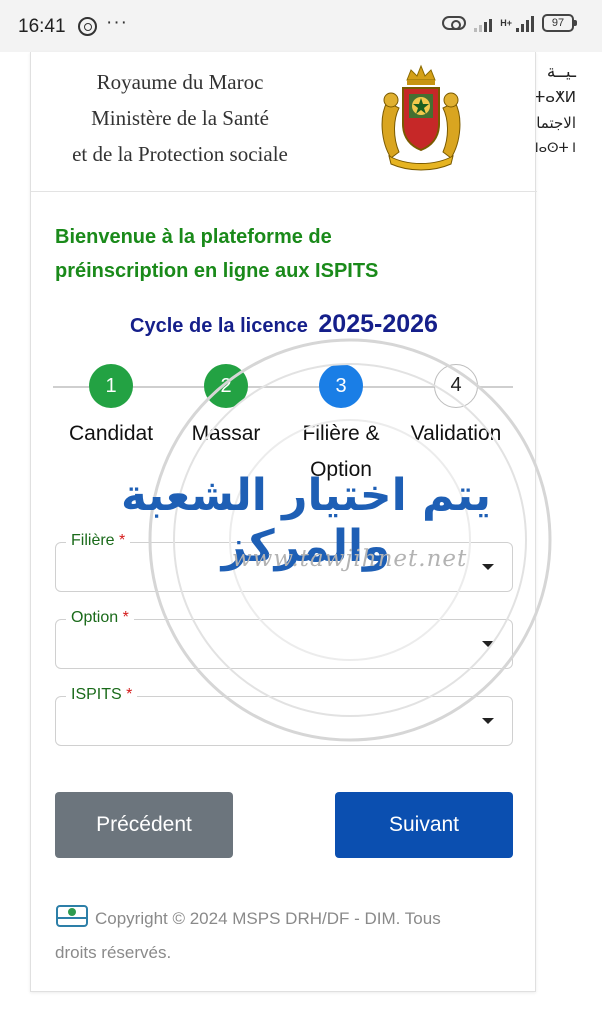  Describe the element at coordinates (219, 326) in the screenshot. I see `cycle-label: Cycle de la licence` at that location.